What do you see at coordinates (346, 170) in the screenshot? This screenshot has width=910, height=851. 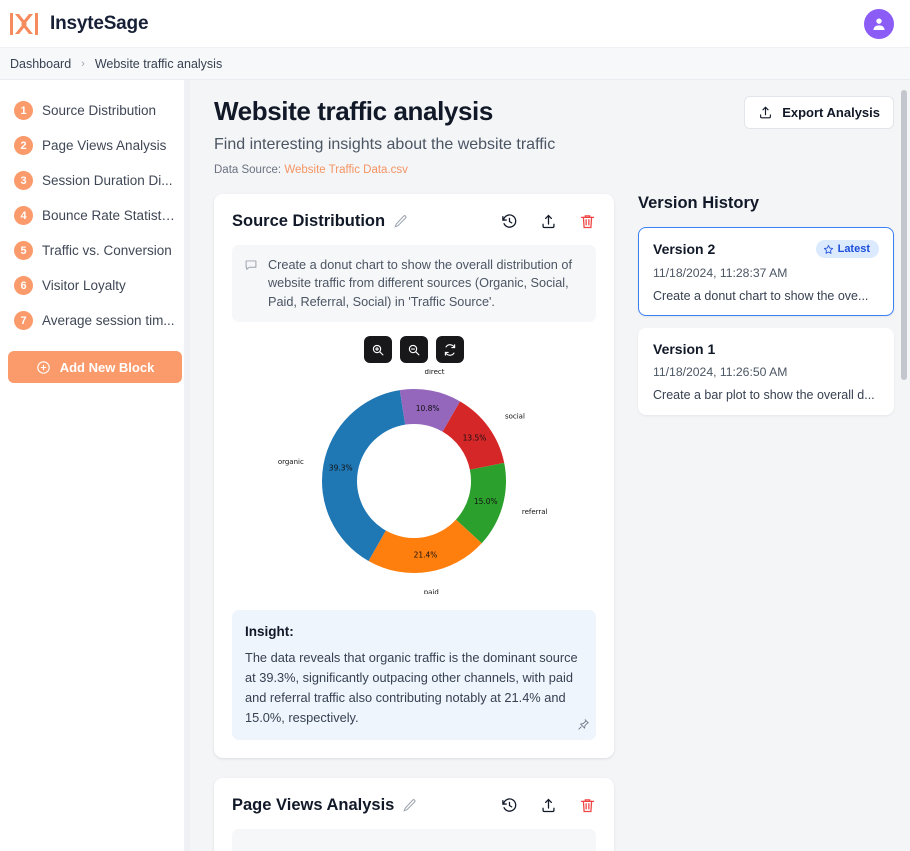 I see `data-source-file-link: Website Traffic Data.csv` at bounding box center [346, 170].